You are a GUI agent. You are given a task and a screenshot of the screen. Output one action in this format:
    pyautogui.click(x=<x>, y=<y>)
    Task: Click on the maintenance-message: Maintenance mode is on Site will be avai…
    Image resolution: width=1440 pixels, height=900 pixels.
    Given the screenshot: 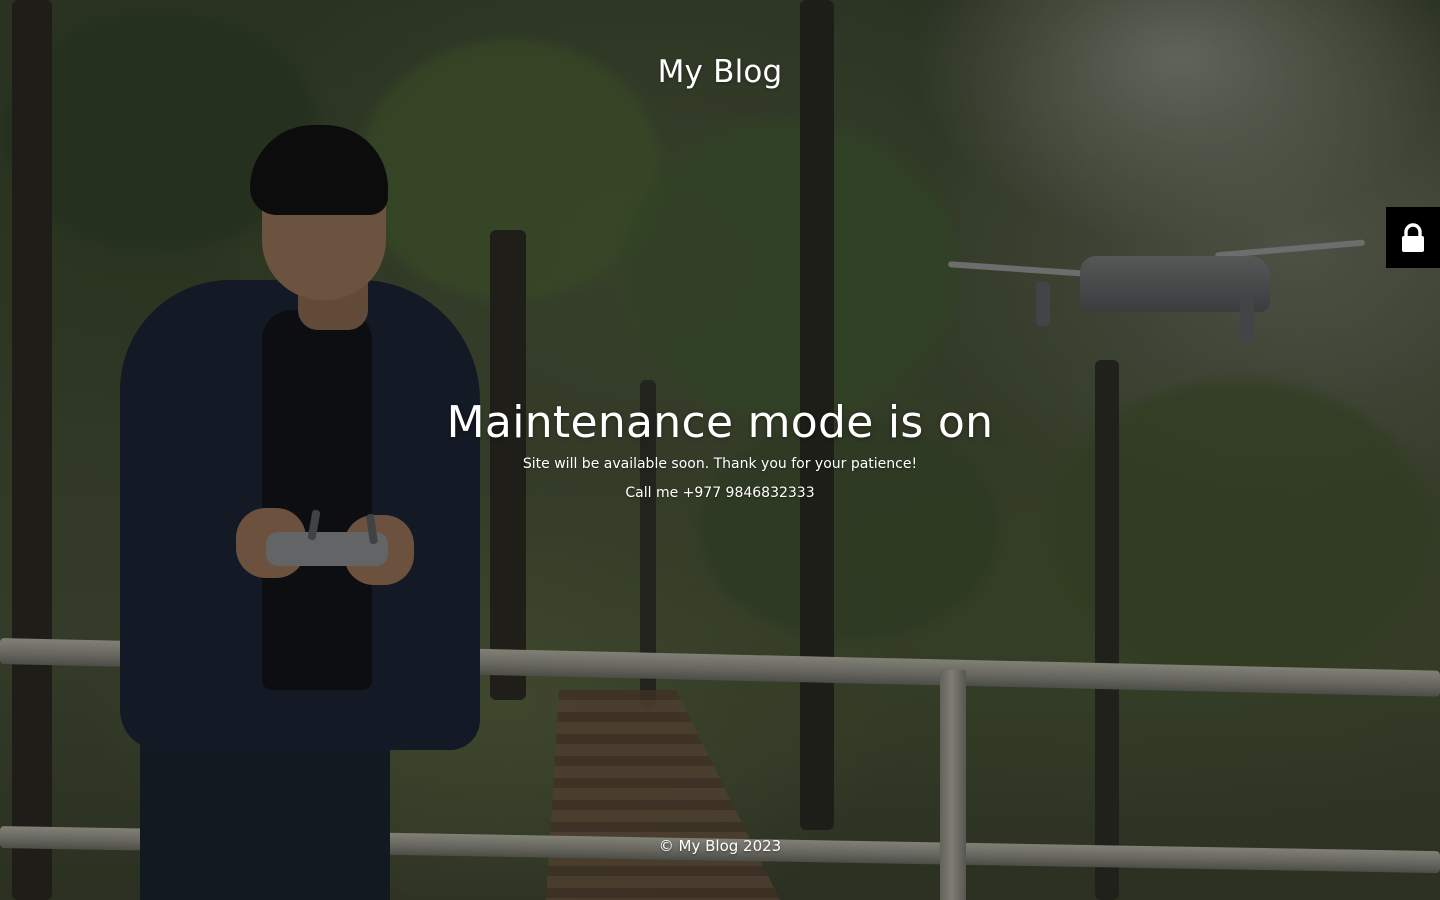 What is the action you would take?
    pyautogui.click(x=720, y=448)
    